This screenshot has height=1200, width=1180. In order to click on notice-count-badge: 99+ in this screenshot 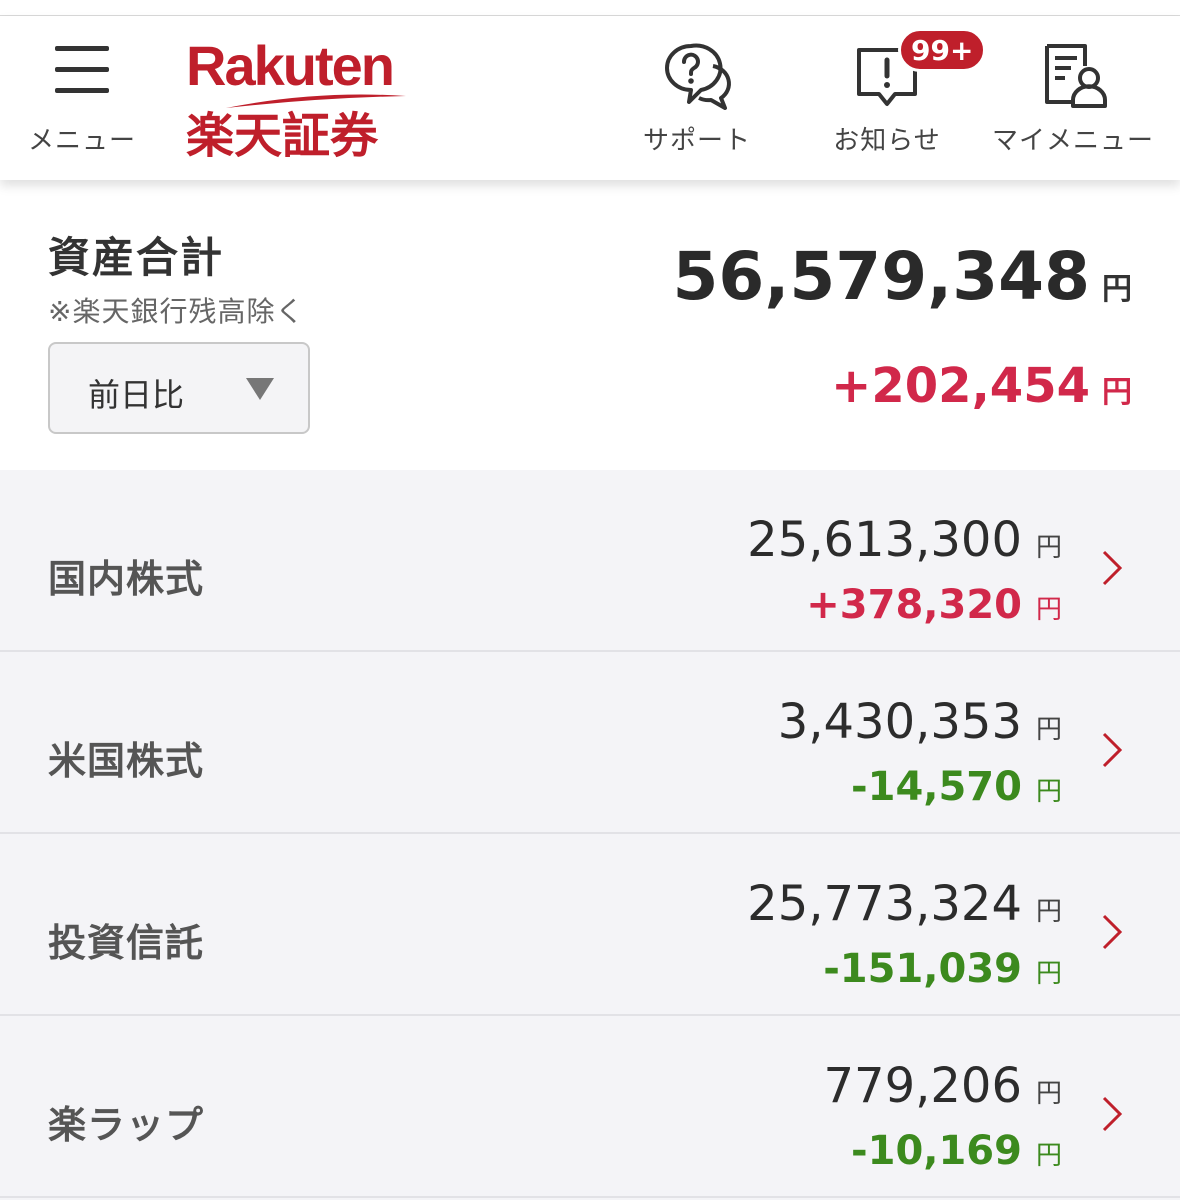, I will do `click(942, 50)`.